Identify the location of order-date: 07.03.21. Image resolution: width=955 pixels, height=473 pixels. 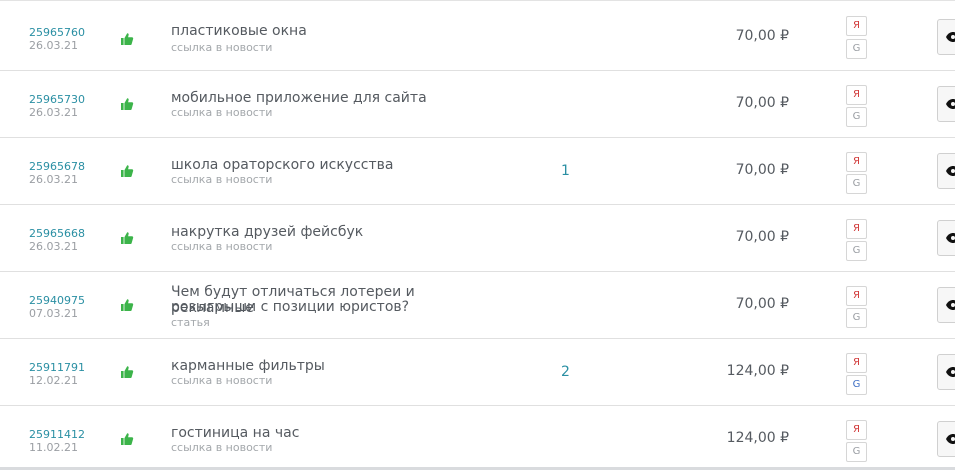
(53, 313).